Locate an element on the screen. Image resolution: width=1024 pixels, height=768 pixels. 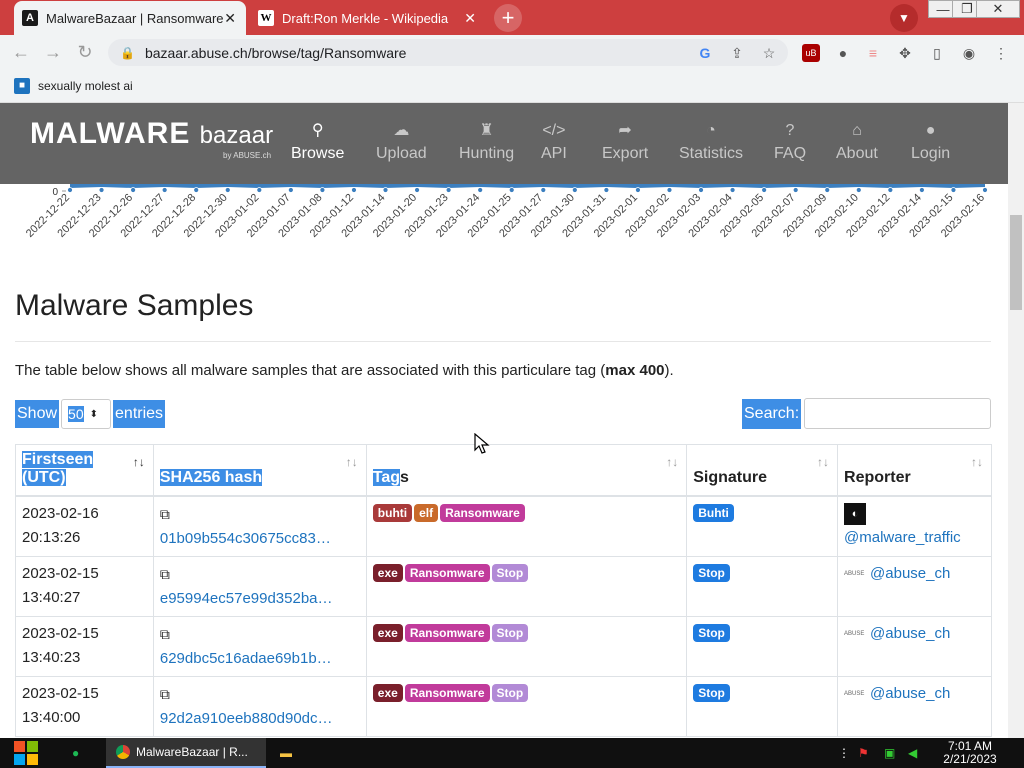
address-bar: 🔒 bazaar.abuse.ch/browse/tag/Ransomware is located at coordinates (448, 52).